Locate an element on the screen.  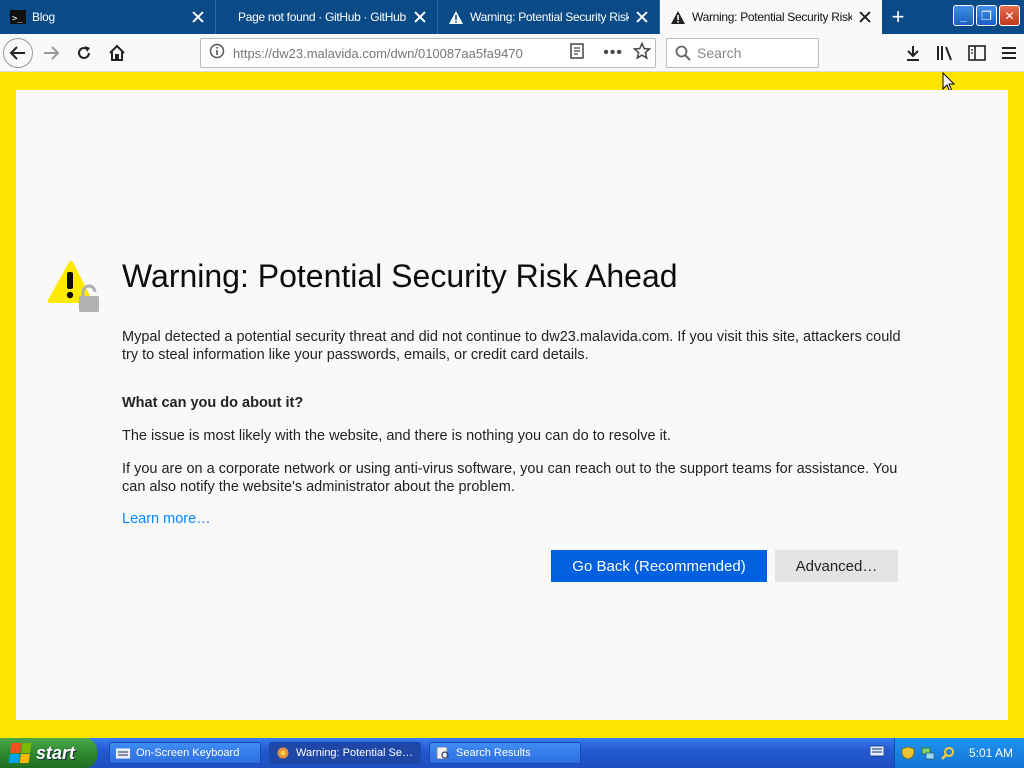
plus-icon: + is located at coordinates (898, 16).